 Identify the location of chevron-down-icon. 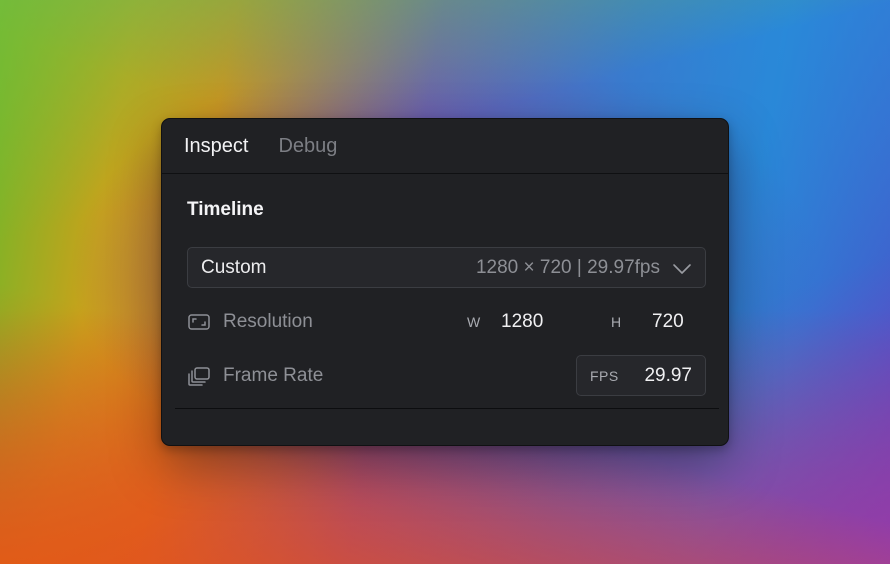
(682, 268).